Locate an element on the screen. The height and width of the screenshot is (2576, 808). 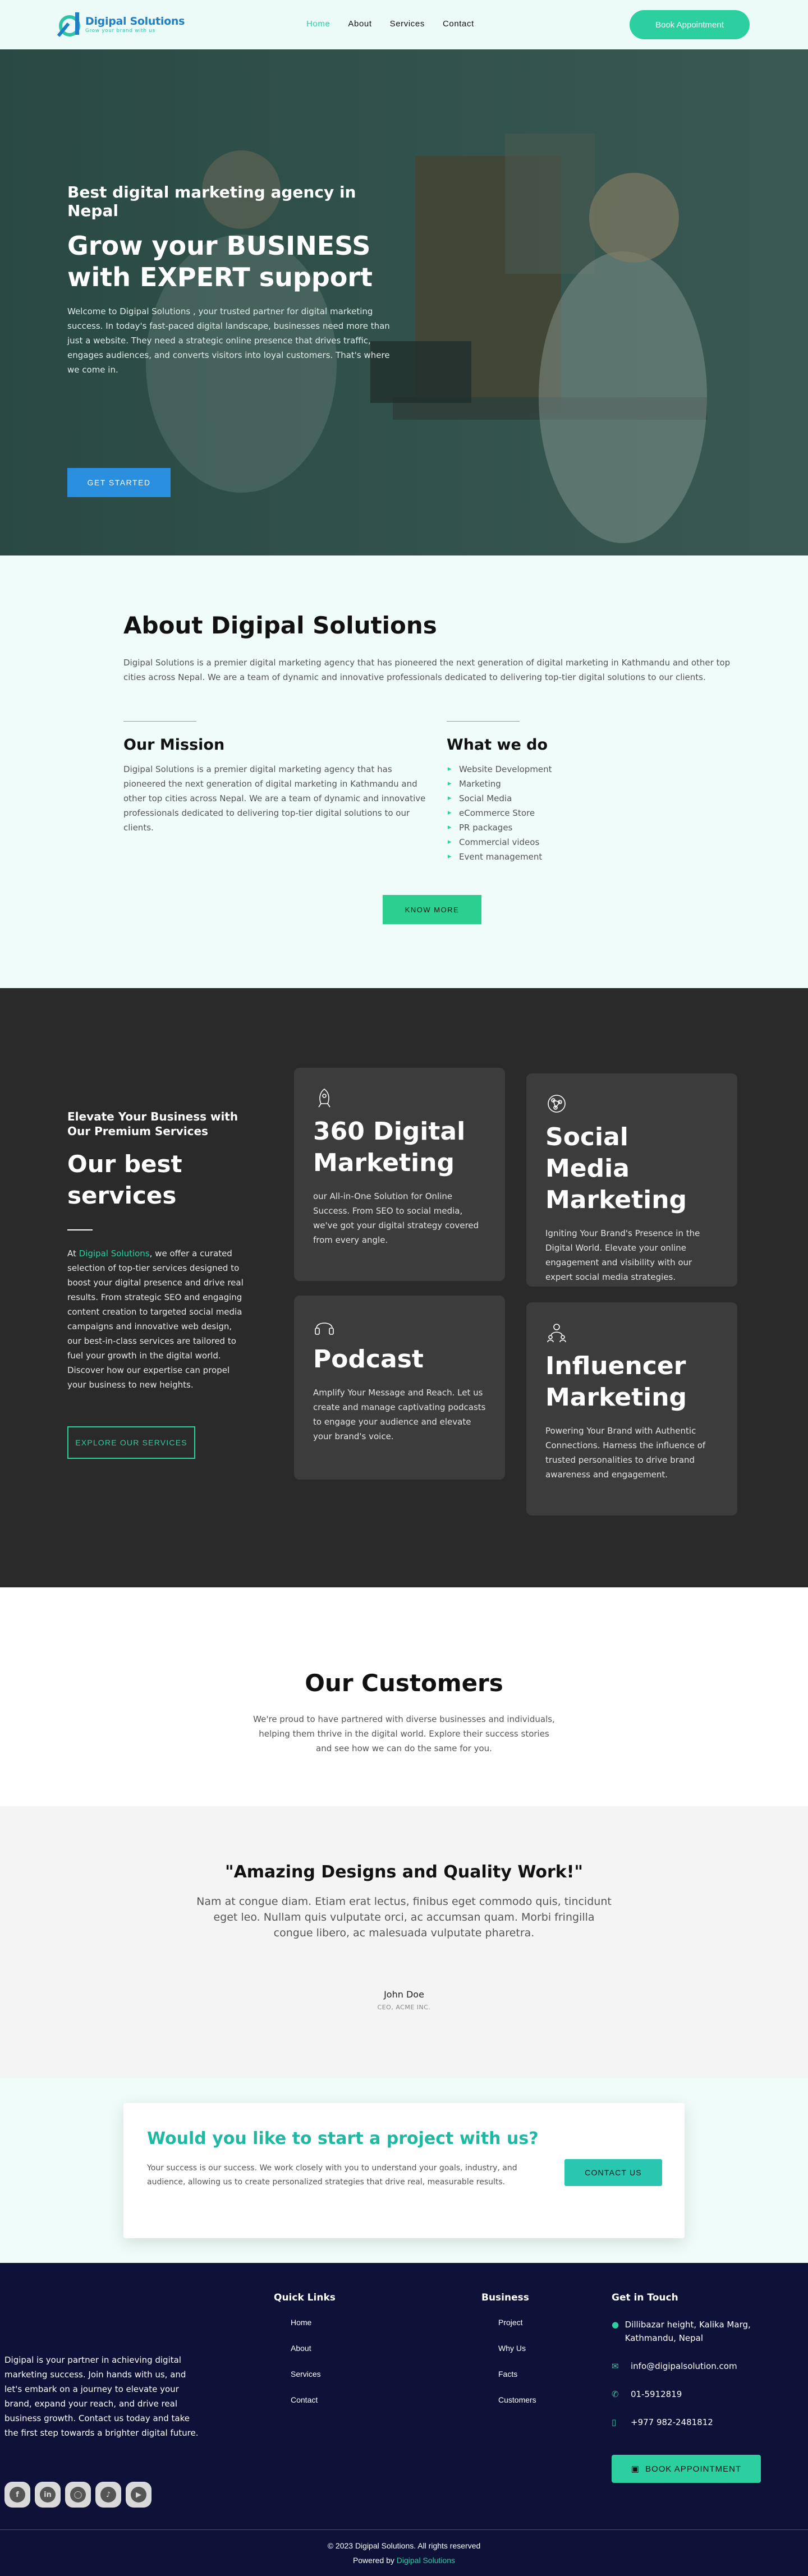
youtube-icon: ▶ is located at coordinates (139, 2495).